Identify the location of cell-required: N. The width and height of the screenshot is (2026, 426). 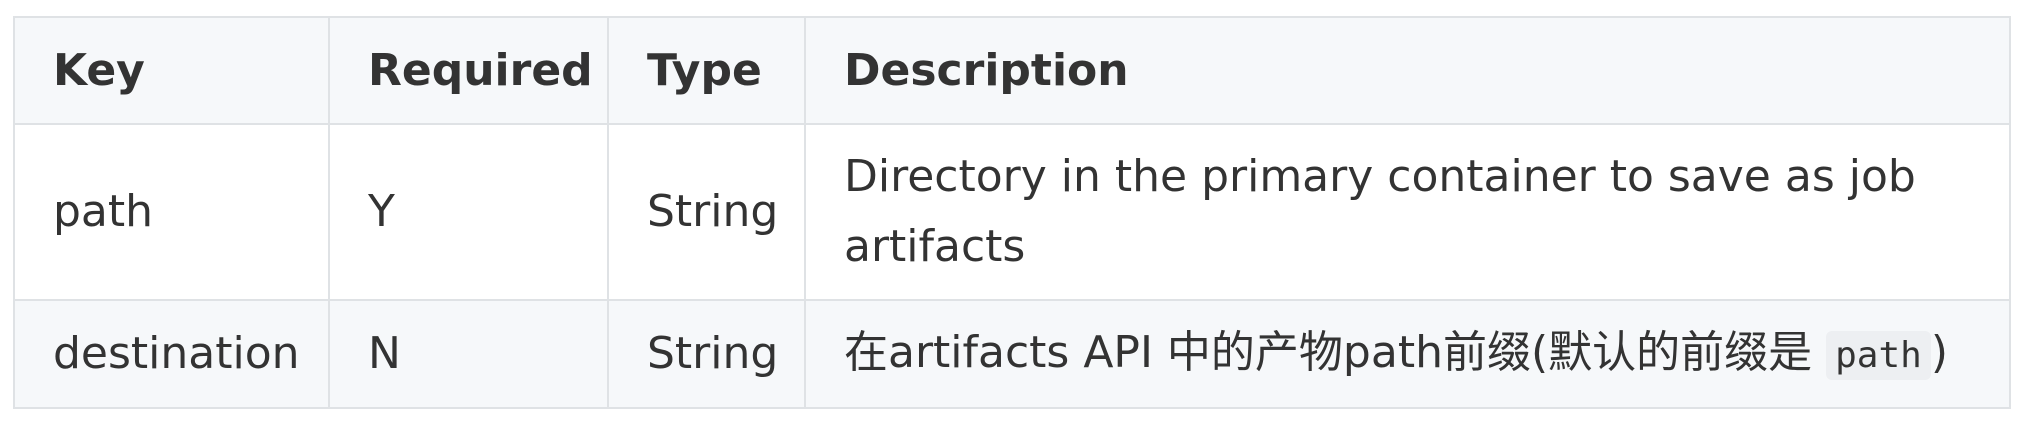
(468, 354).